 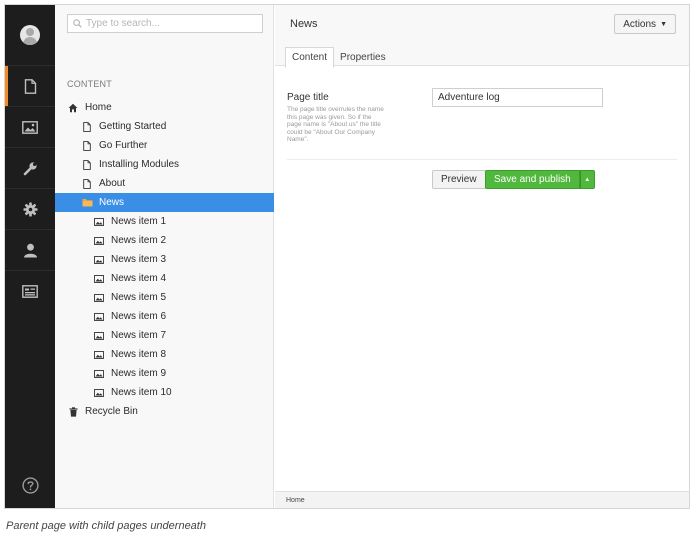 I want to click on caret-up-icon: ▲, so click(x=587, y=179).